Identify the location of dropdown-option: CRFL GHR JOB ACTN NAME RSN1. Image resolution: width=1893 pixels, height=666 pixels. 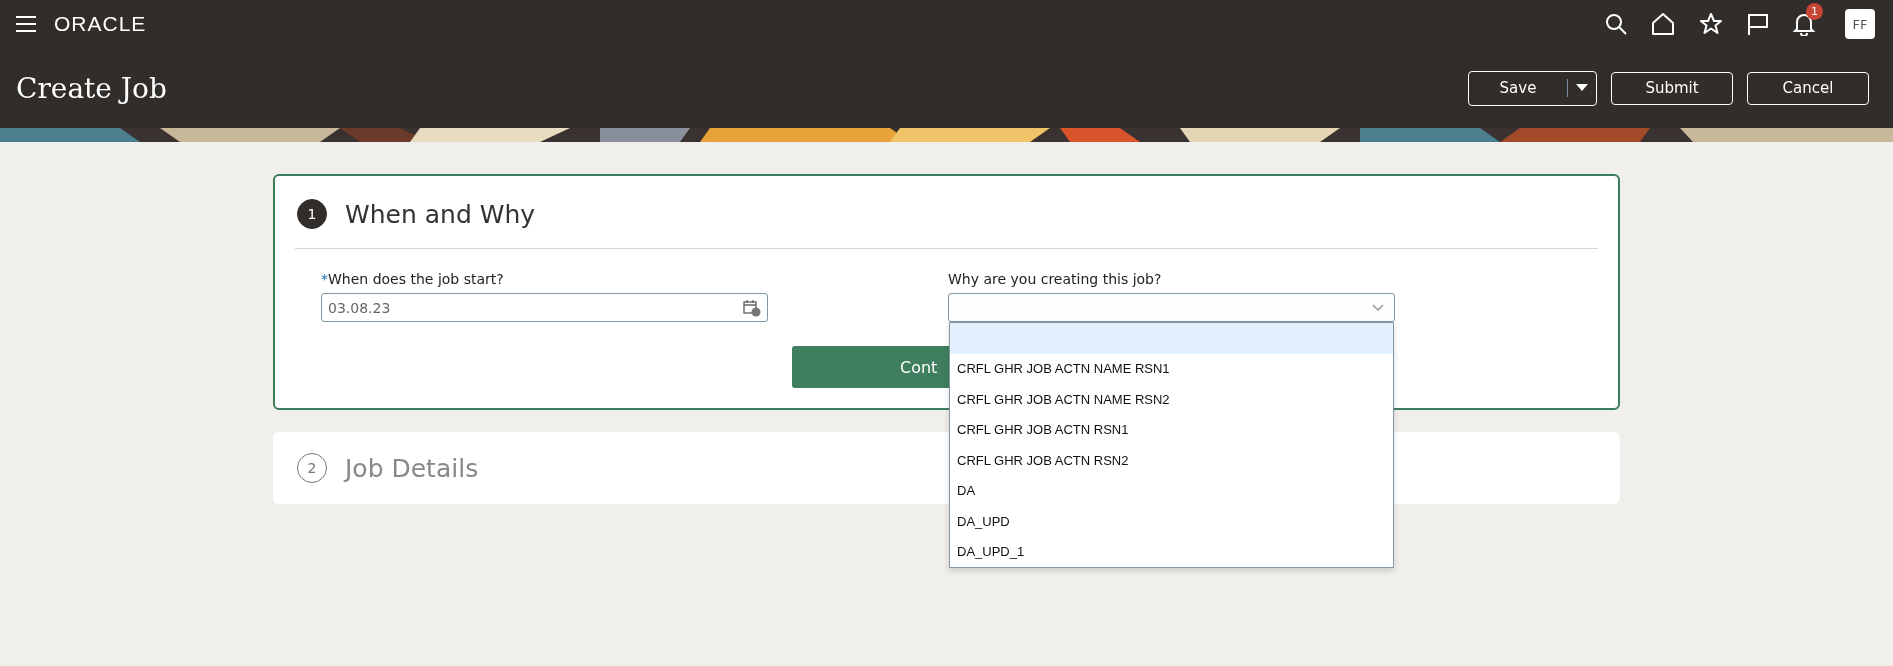
(1171, 368).